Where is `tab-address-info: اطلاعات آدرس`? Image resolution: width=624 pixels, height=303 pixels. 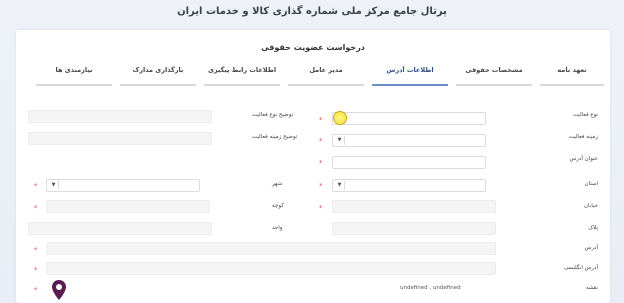 tab-address-info: اطلاعات آدرس is located at coordinates (410, 76).